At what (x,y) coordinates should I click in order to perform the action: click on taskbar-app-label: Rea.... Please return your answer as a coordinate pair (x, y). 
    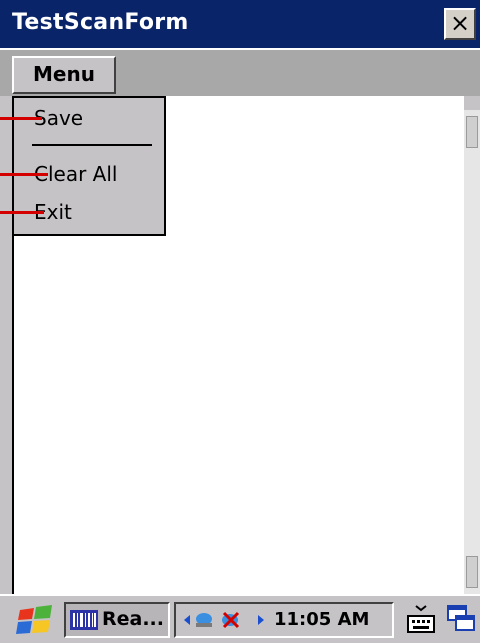
    Looking at the image, I should click on (133, 619).